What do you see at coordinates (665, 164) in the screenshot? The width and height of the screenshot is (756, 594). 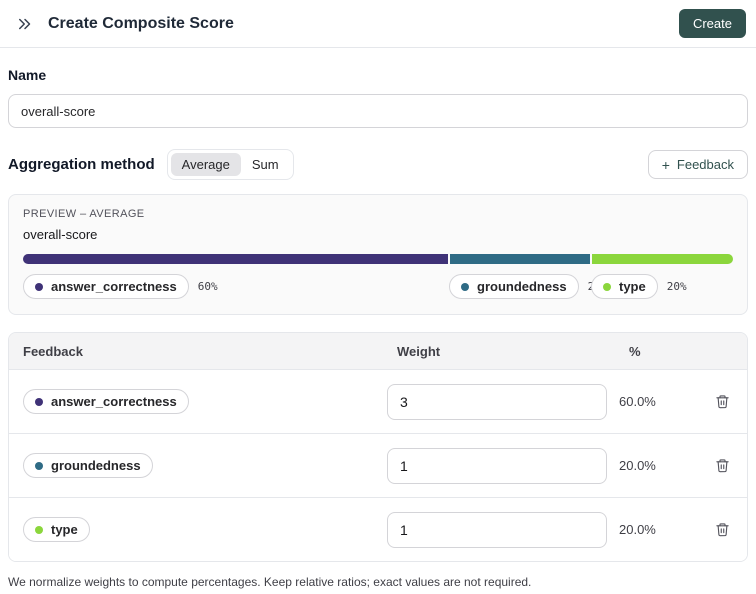 I see `plus-icon: +` at bounding box center [665, 164].